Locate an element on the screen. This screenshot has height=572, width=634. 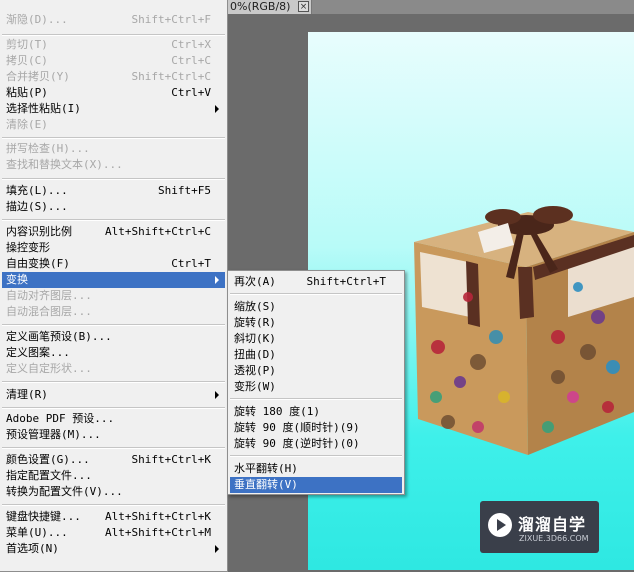
menu-item-perspective: 透视(P) is located at coordinates (316, 371).